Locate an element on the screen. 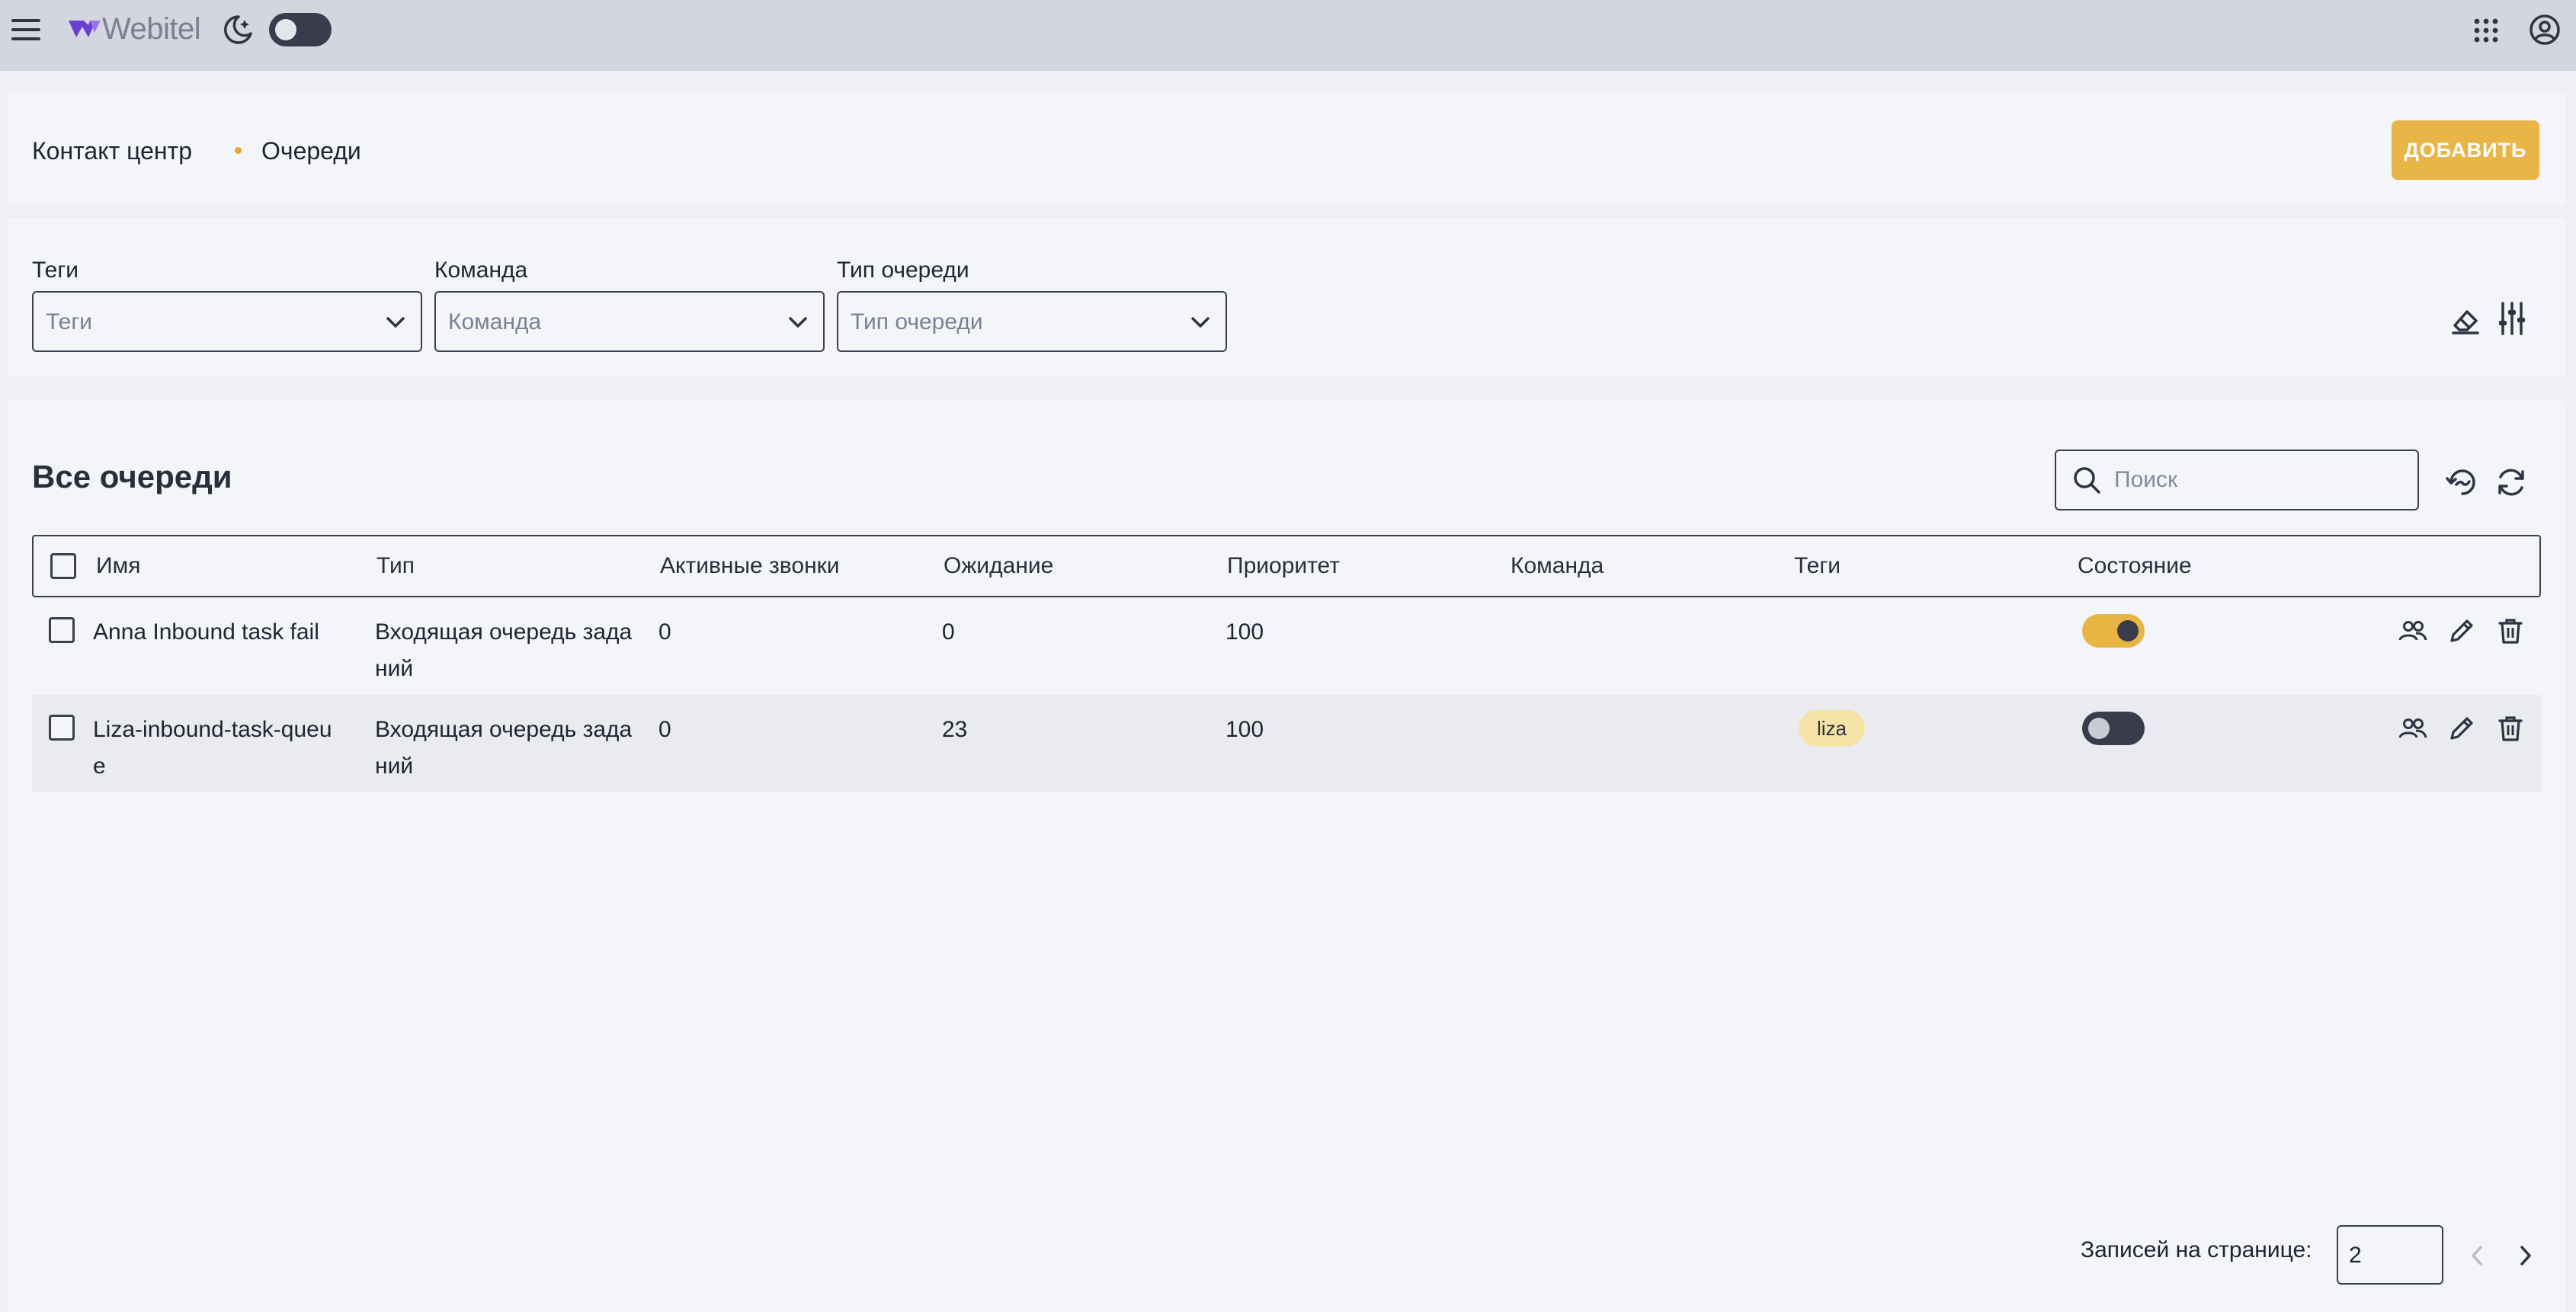  filter-tags-select: Теги is located at coordinates (227, 321).